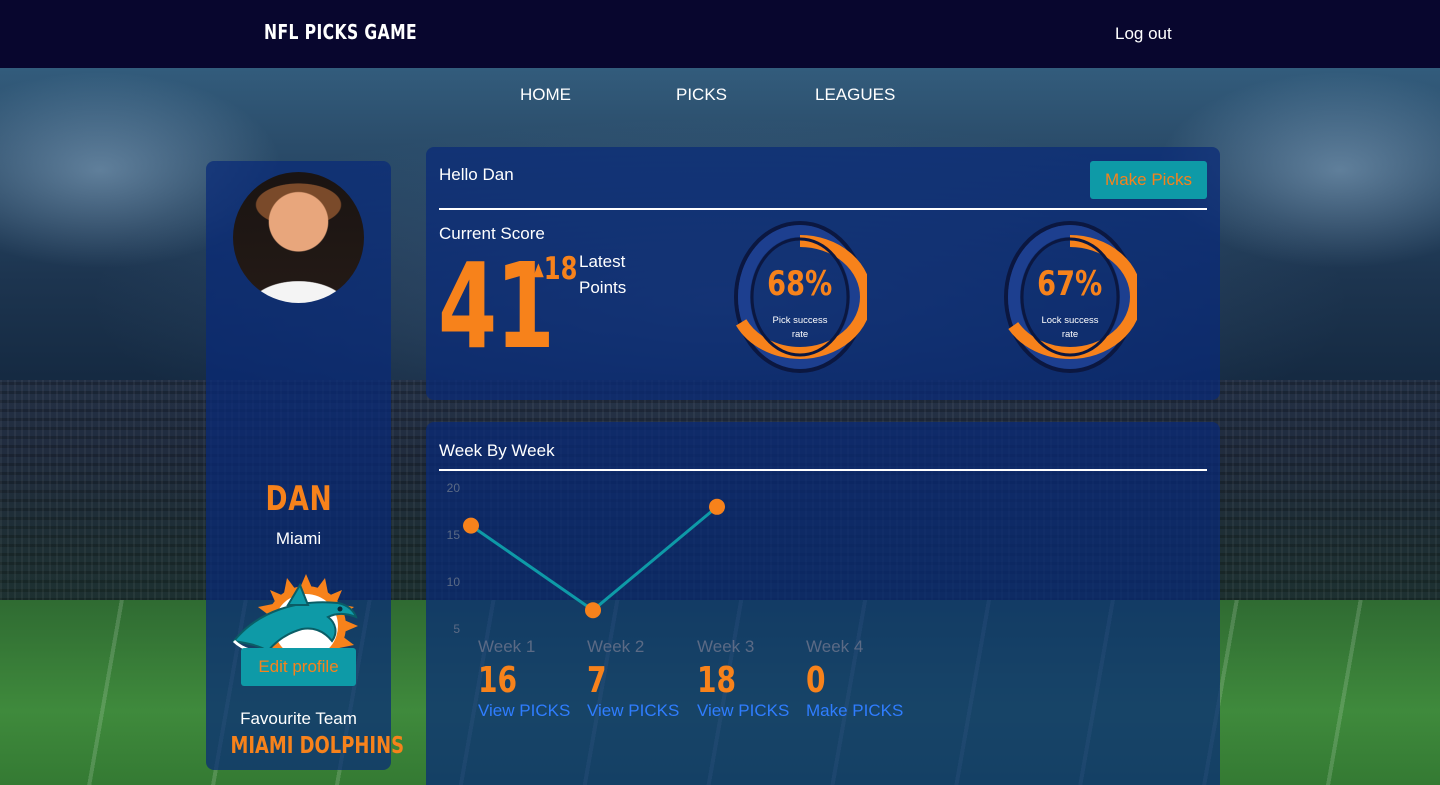 The image size is (1440, 785). Describe the element at coordinates (545, 95) in the screenshot. I see `nav-home: HOME` at that location.